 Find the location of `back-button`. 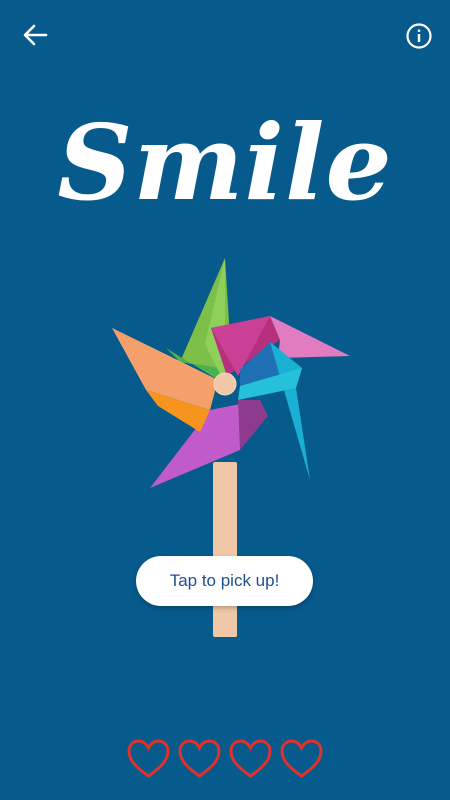

back-button is located at coordinates (35, 35).